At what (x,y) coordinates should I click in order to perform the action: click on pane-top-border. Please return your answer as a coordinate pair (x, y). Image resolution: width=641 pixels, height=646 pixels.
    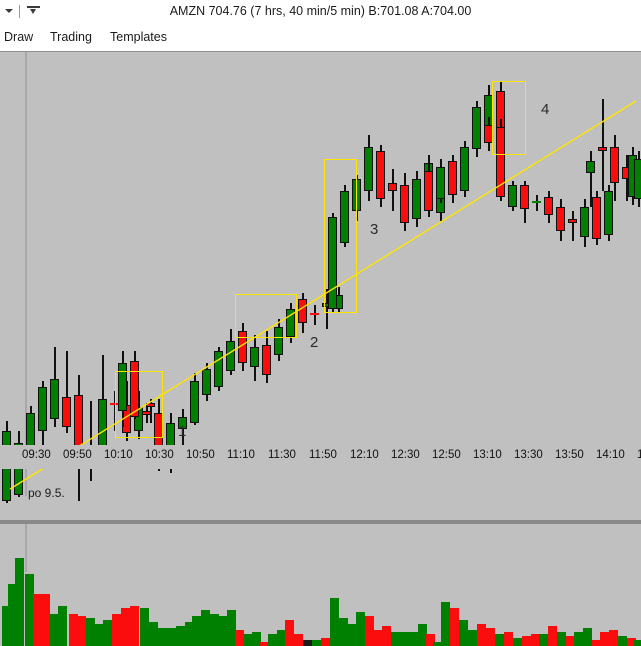
    Looking at the image, I should click on (320, 51).